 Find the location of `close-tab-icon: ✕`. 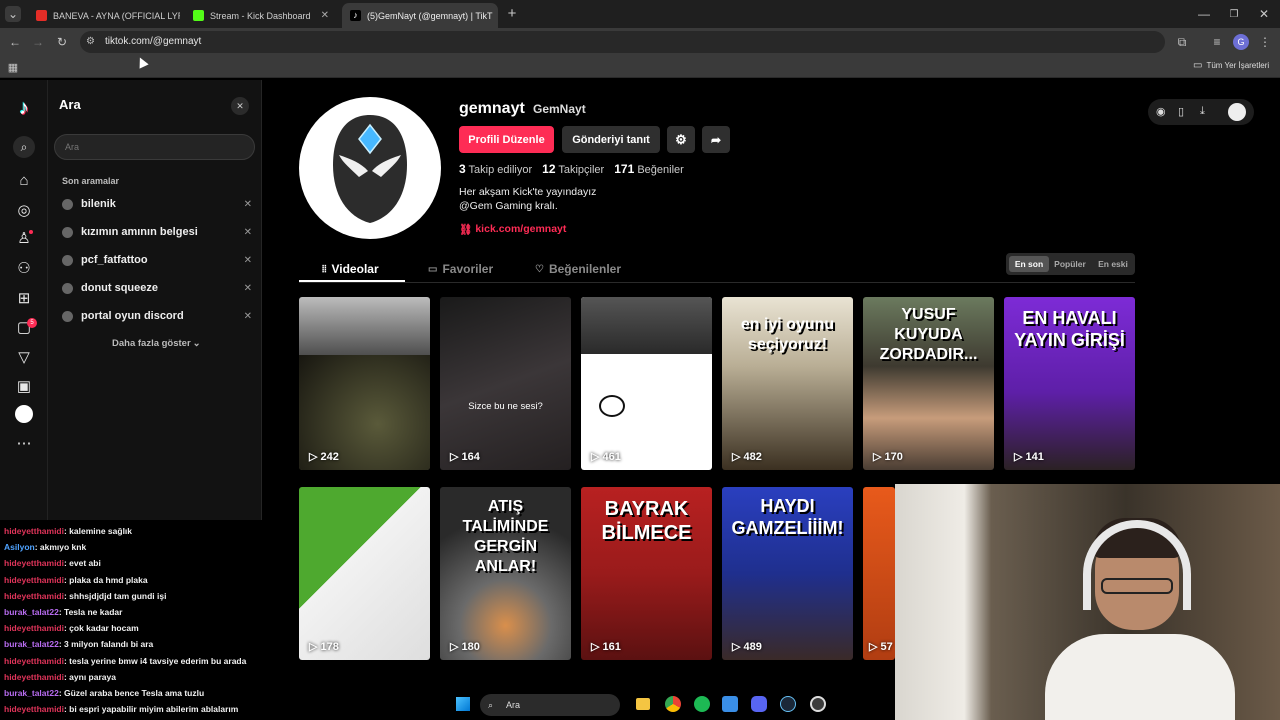

close-tab-icon: ✕ is located at coordinates (325, 15).